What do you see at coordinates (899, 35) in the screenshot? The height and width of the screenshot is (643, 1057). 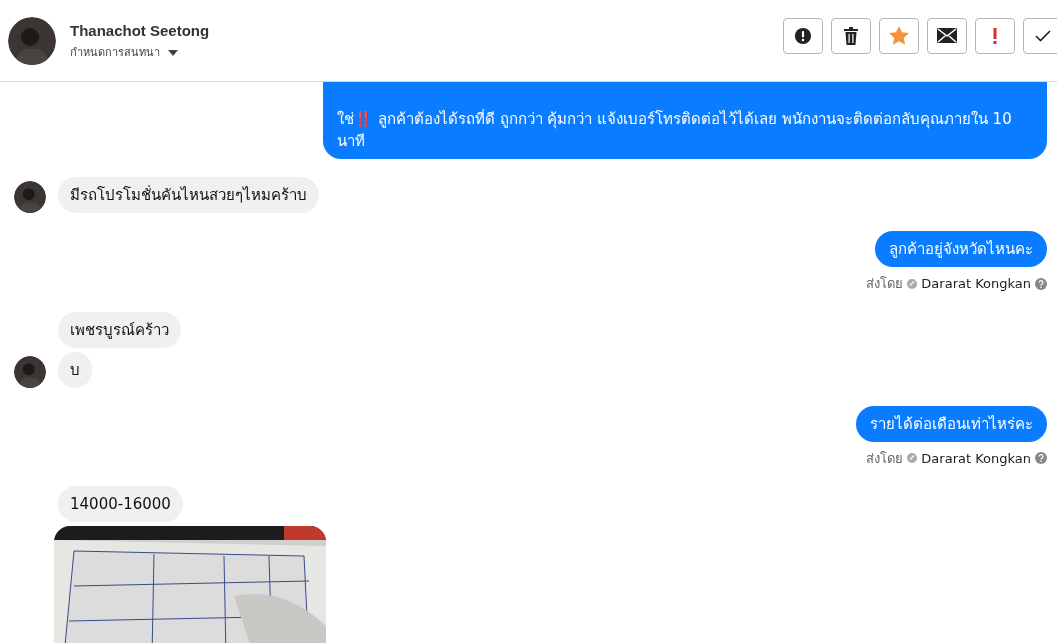 I see `star-icon` at bounding box center [899, 35].